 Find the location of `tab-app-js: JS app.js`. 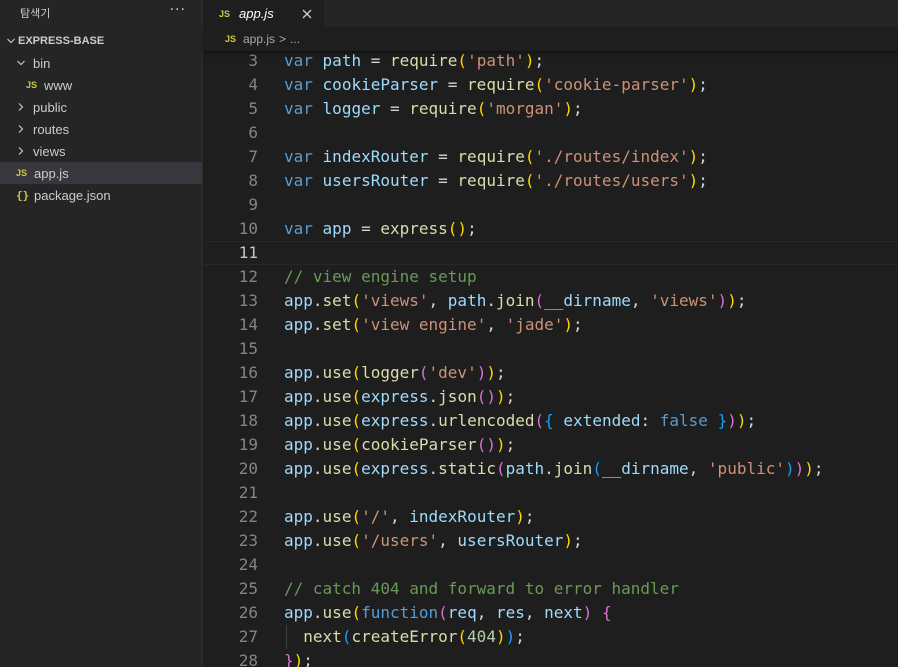

tab-app-js: JS app.js is located at coordinates (264, 13).